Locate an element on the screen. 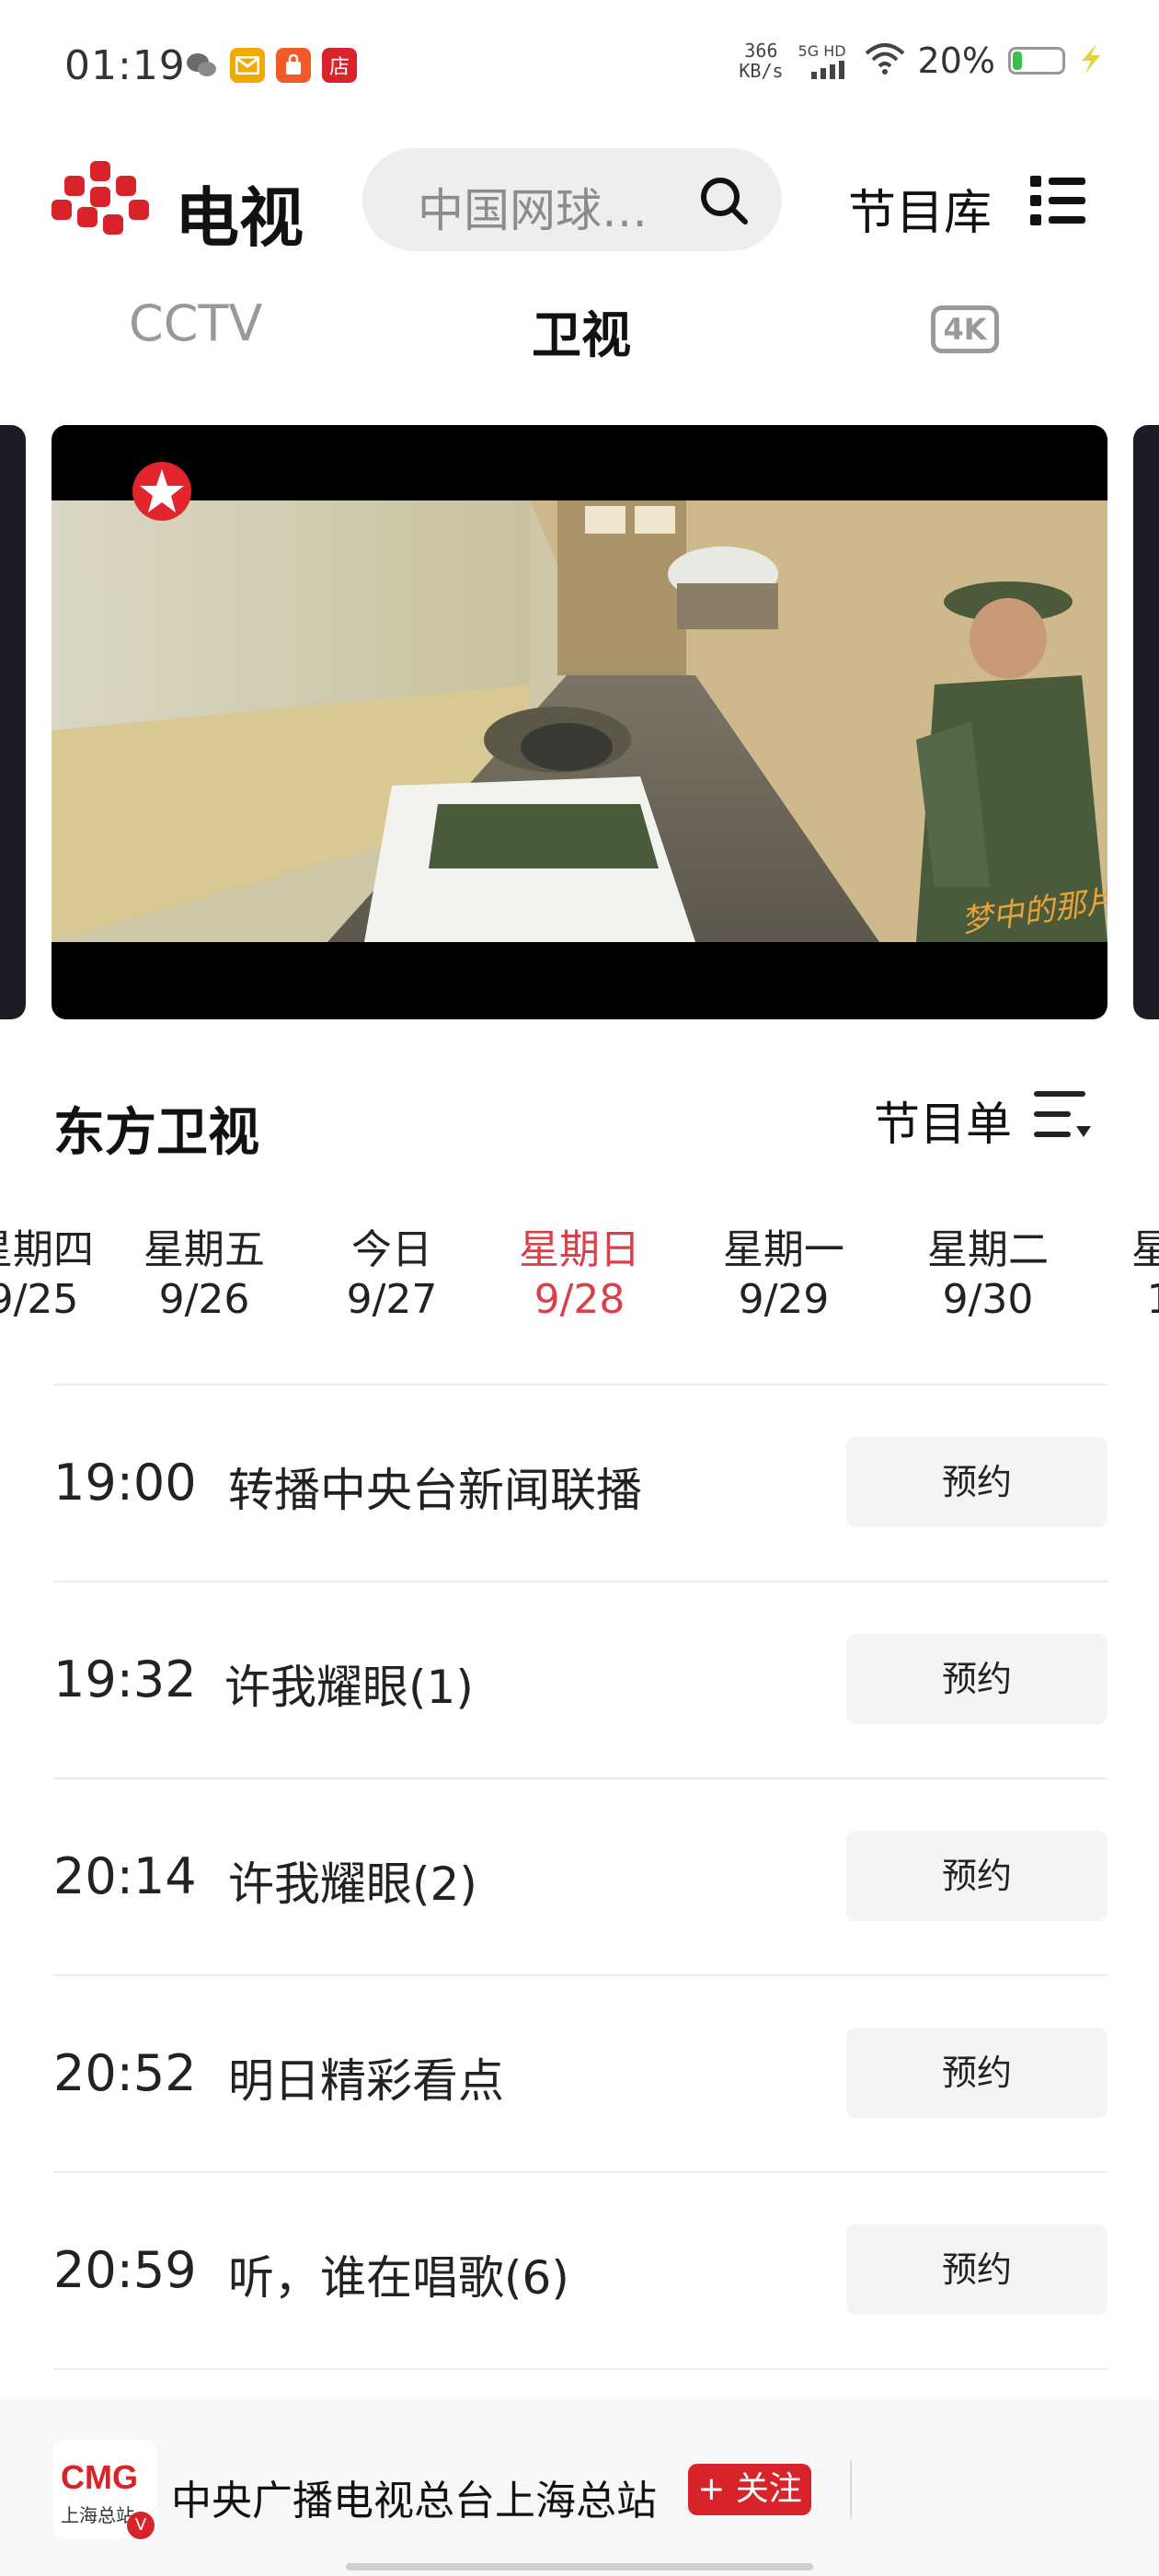 Image resolution: width=1159 pixels, height=2576 pixels. program-row: 19:00 转播中央台新闻联播 预约 is located at coordinates (580, 1482).